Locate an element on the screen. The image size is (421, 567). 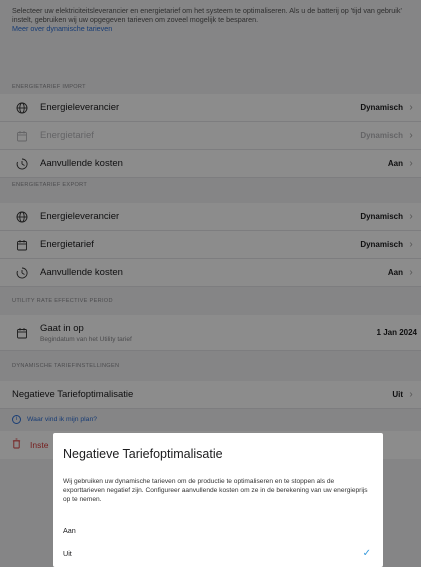
modal-option-off: Uit ✓ is located at coordinates (219, 553).